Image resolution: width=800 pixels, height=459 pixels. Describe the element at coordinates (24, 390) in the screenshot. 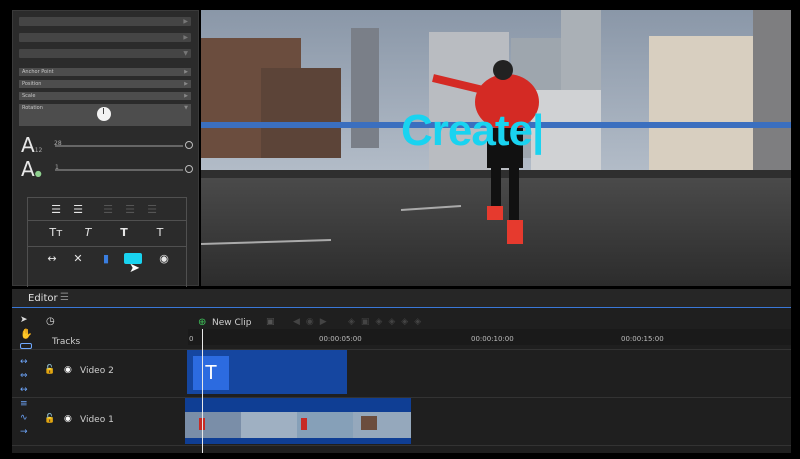

I see `ripple-tool-icon: ↔` at that location.